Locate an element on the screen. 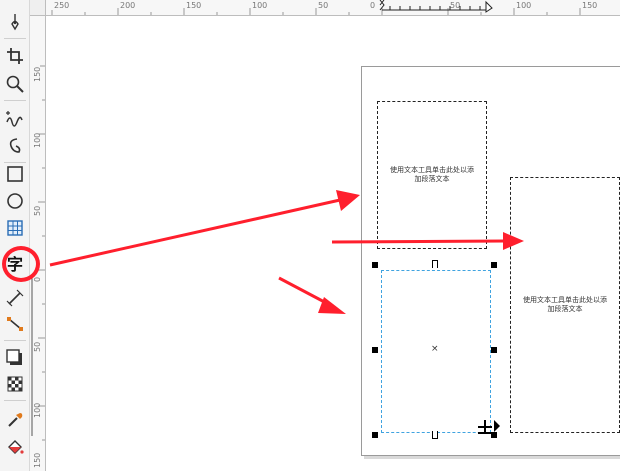 Image resolution: width=620 pixels, height=471 pixels. checker-icon is located at coordinates (15, 384).